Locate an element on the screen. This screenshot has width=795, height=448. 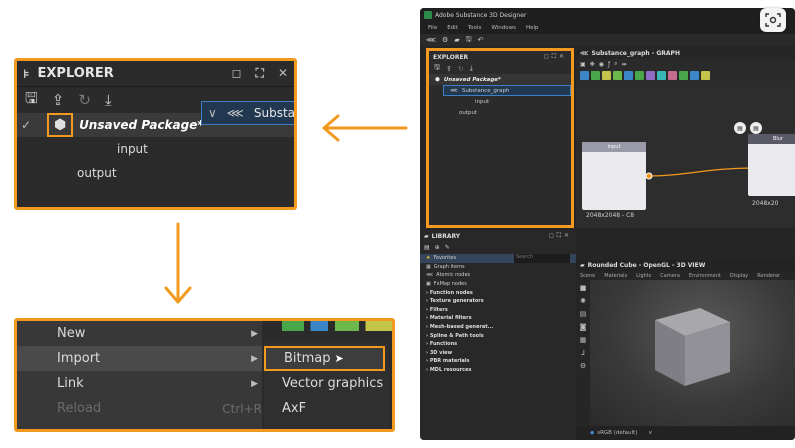
library-category: › Spline & Path tools is located at coordinates (498, 335).